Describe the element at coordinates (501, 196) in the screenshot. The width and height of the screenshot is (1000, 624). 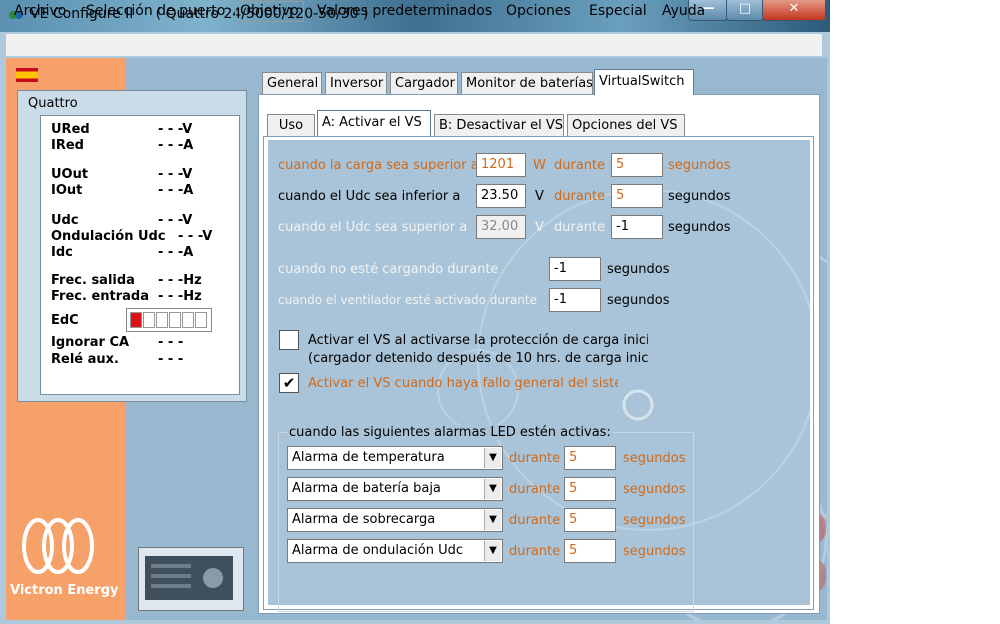
I see `udc-low-threshold-input: 23.50` at that location.